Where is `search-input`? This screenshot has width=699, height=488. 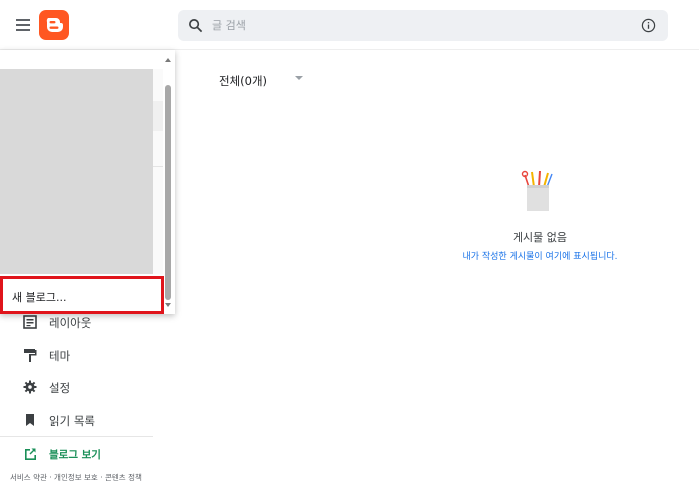
search-input is located at coordinates (417, 25).